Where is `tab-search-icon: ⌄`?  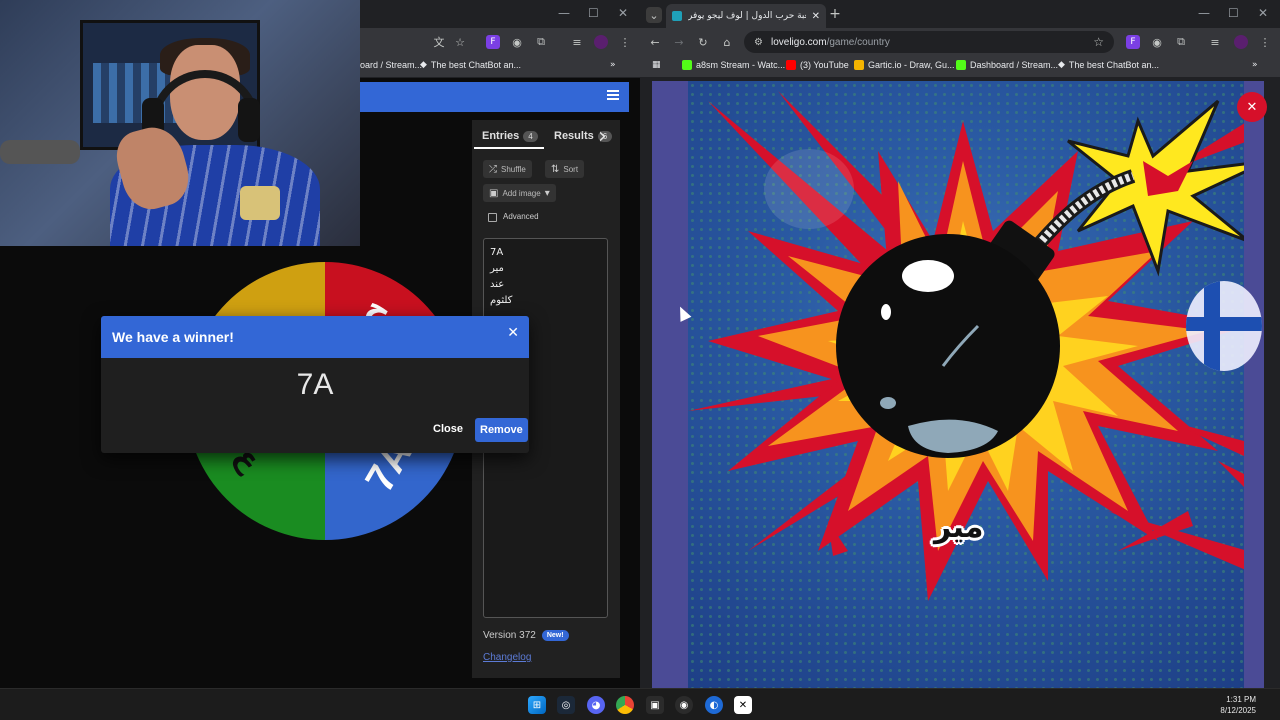 tab-search-icon: ⌄ is located at coordinates (654, 15).